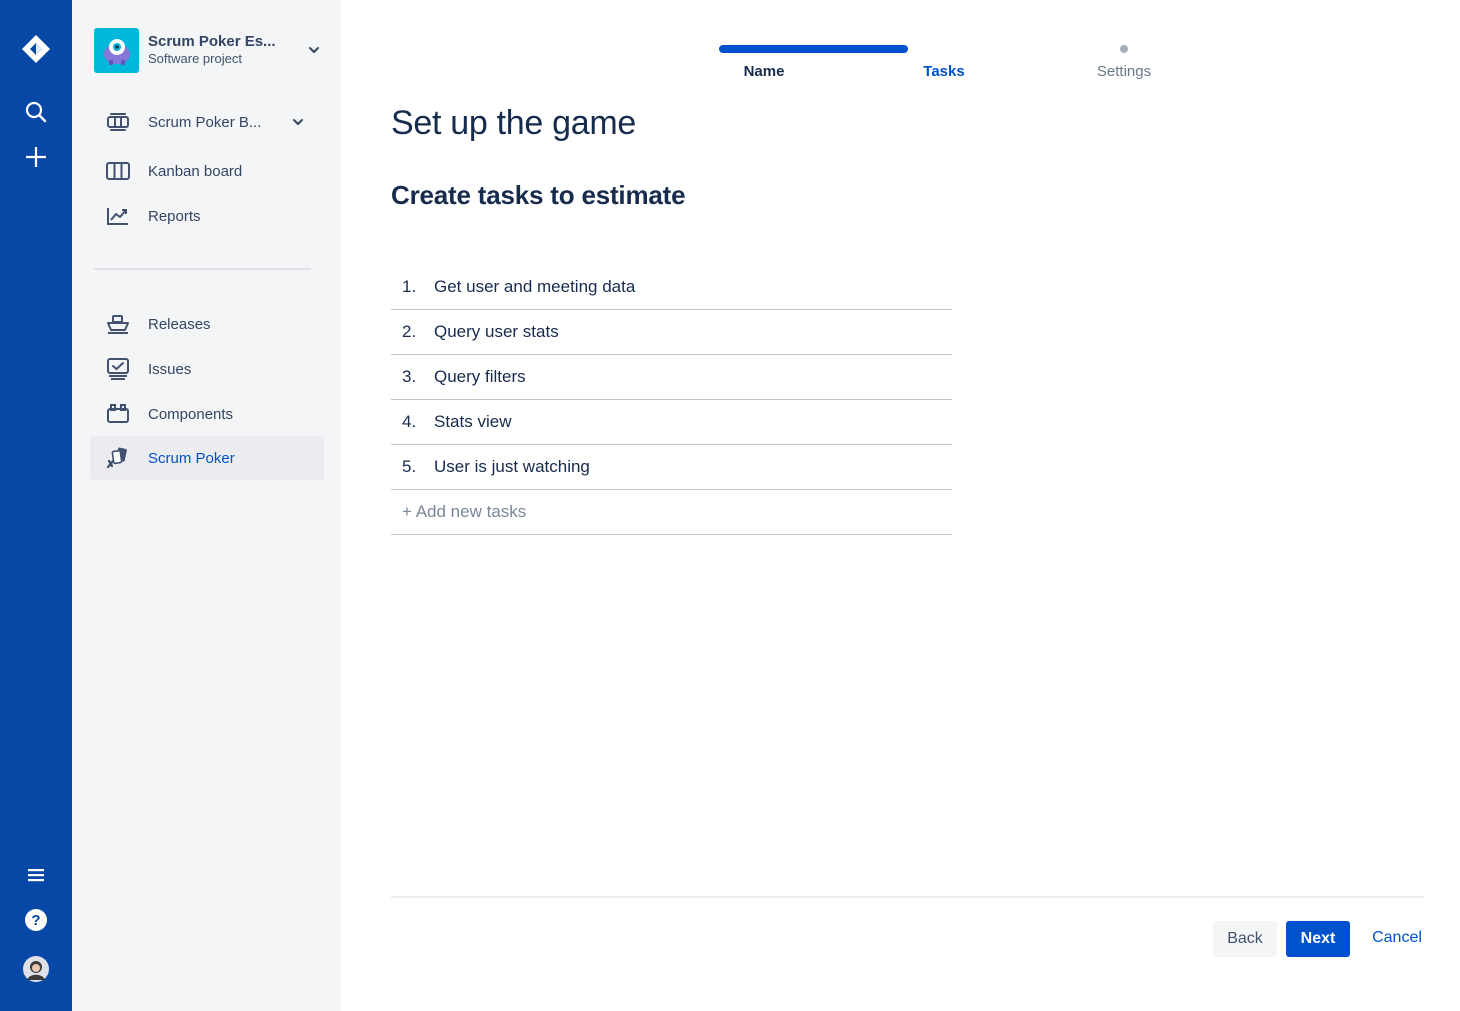  What do you see at coordinates (409, 286) in the screenshot?
I see `task-number: 1.` at bounding box center [409, 286].